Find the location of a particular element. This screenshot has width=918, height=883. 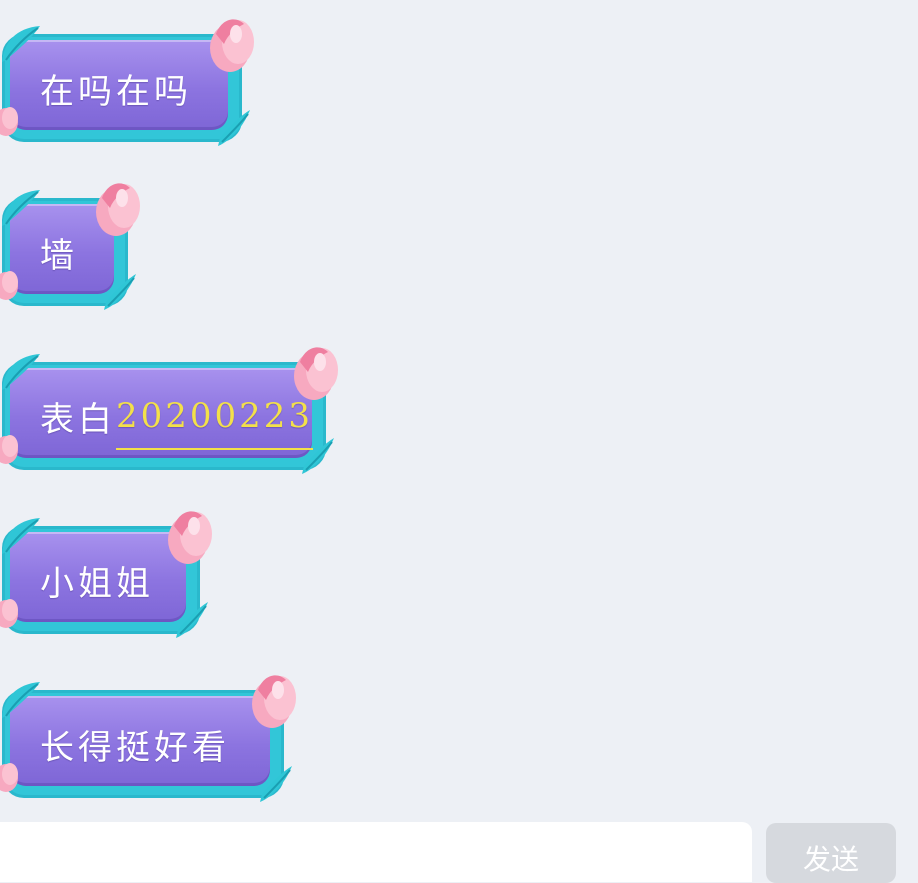

chat-bubble: 墙 is located at coordinates (70, 243).